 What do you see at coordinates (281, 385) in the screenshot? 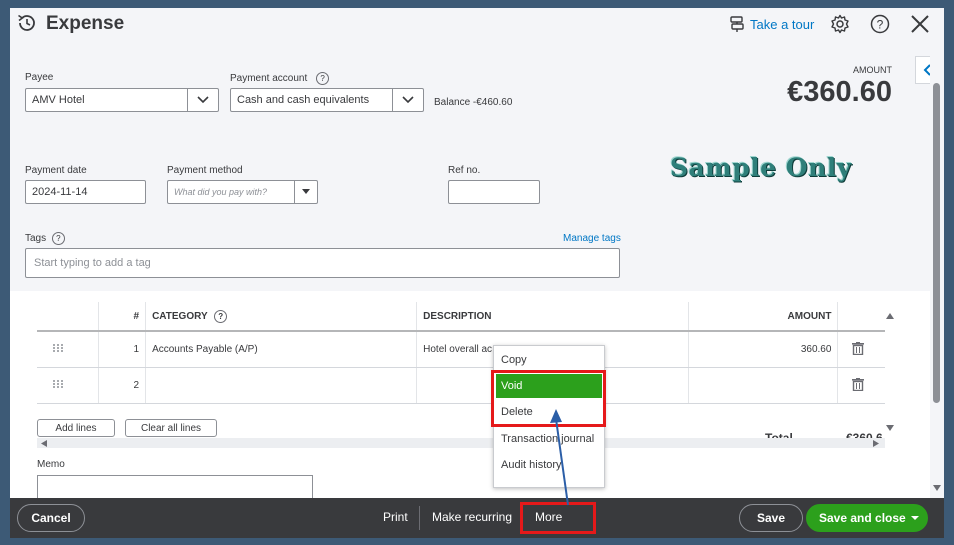
I see `row-category` at bounding box center [281, 385].